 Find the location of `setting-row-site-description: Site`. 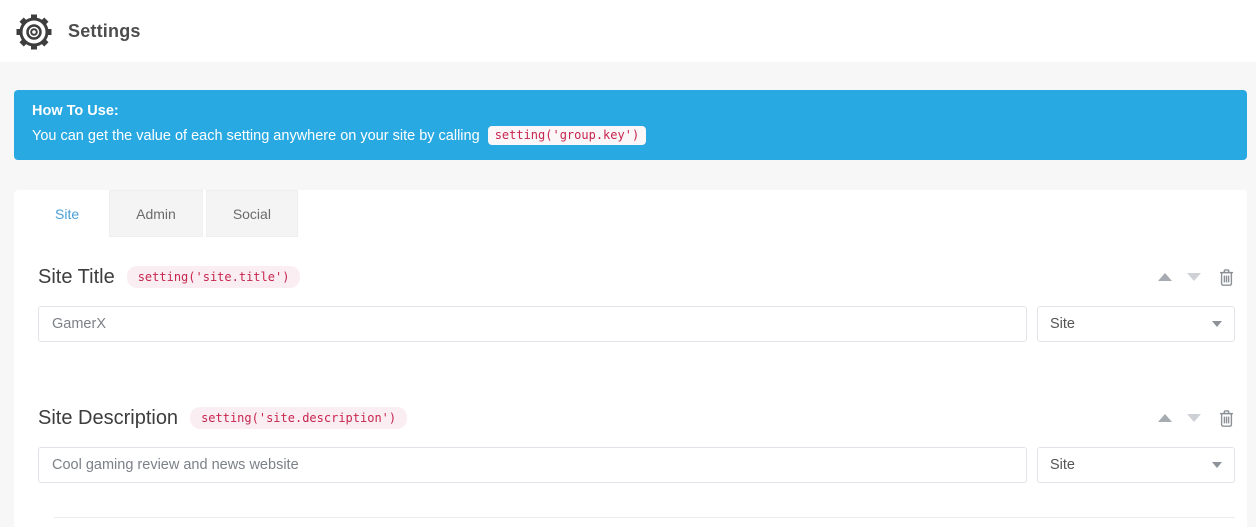

setting-row-site-description: Site is located at coordinates (636, 465).